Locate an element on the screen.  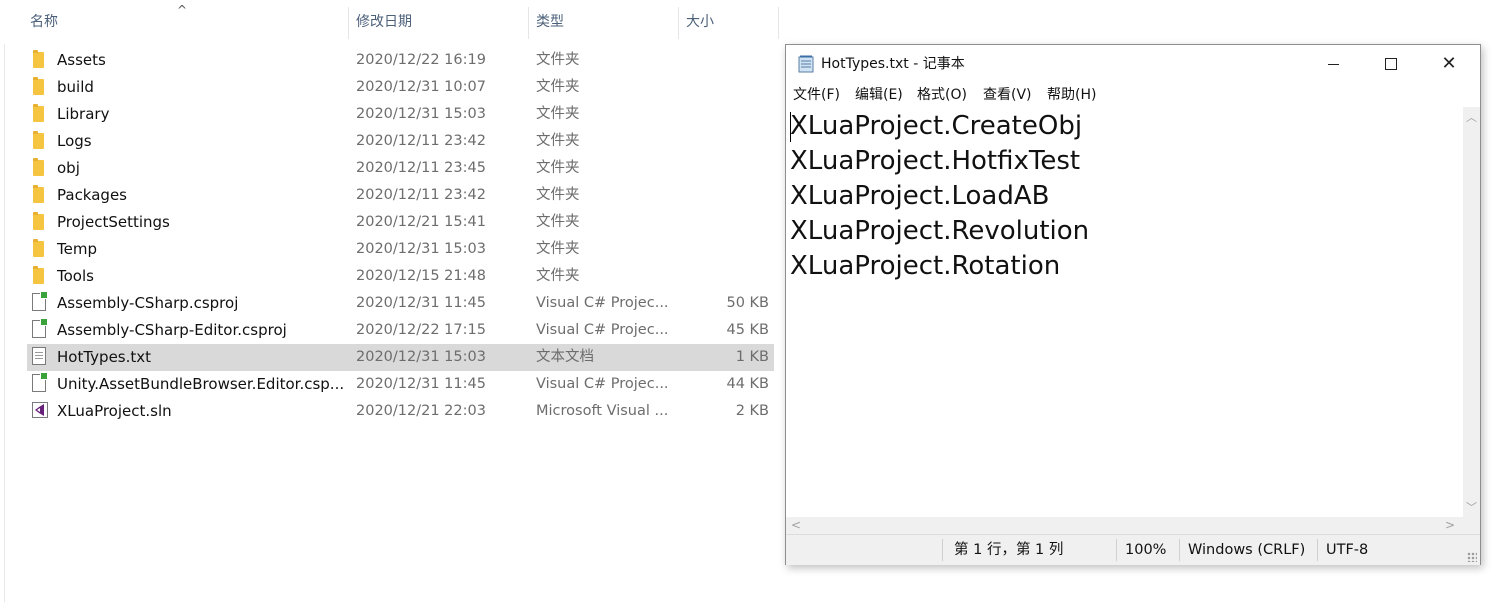
file-size: 1 KB is located at coordinates (752, 357).